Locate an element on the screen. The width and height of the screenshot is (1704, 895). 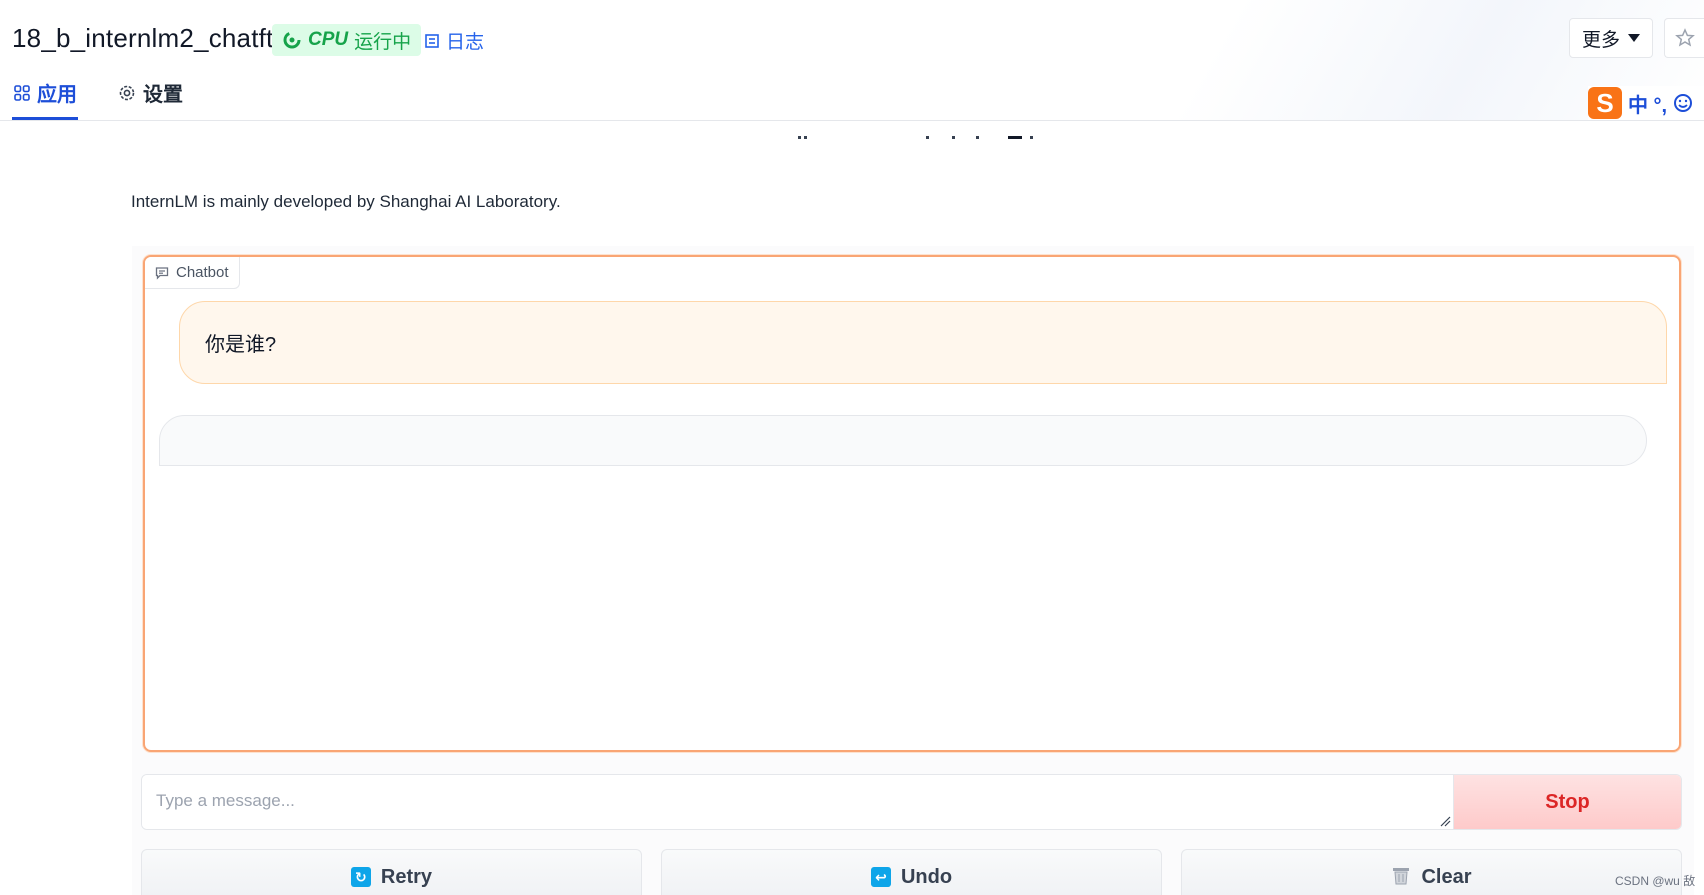
tab-settings: 设置 is located at coordinates (150, 92).